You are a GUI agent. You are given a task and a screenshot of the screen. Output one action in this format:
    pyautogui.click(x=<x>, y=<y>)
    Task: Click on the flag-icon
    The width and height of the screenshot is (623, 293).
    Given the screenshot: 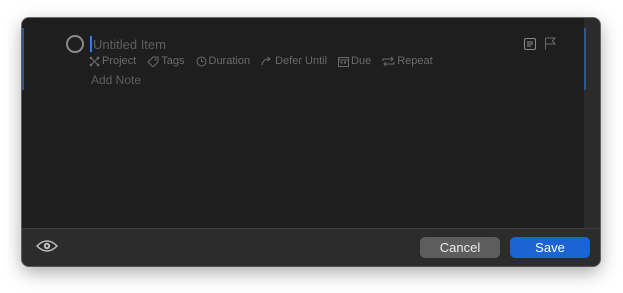 What is the action you would take?
    pyautogui.click(x=550, y=46)
    